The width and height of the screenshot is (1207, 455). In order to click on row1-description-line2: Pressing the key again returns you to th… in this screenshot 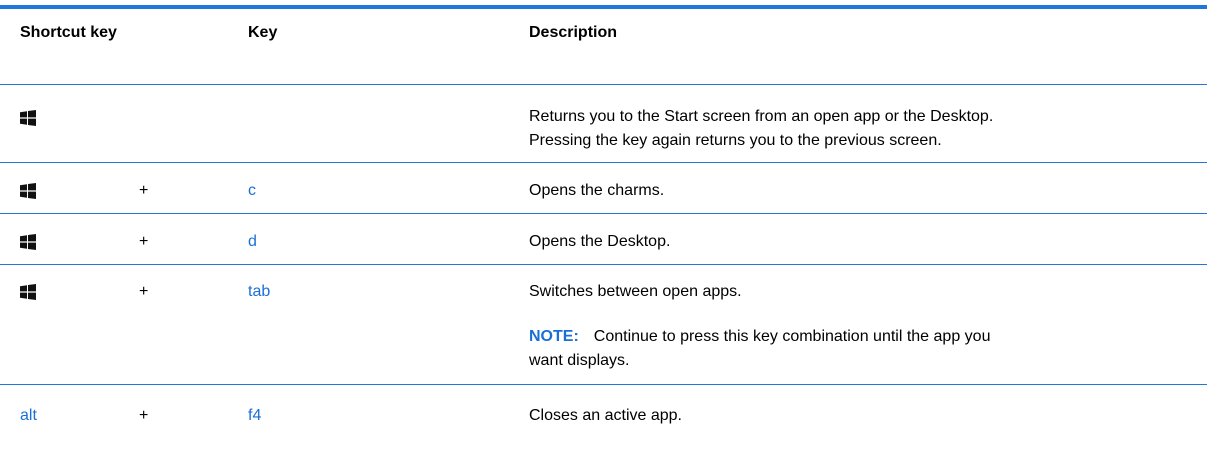, I will do `click(735, 140)`.